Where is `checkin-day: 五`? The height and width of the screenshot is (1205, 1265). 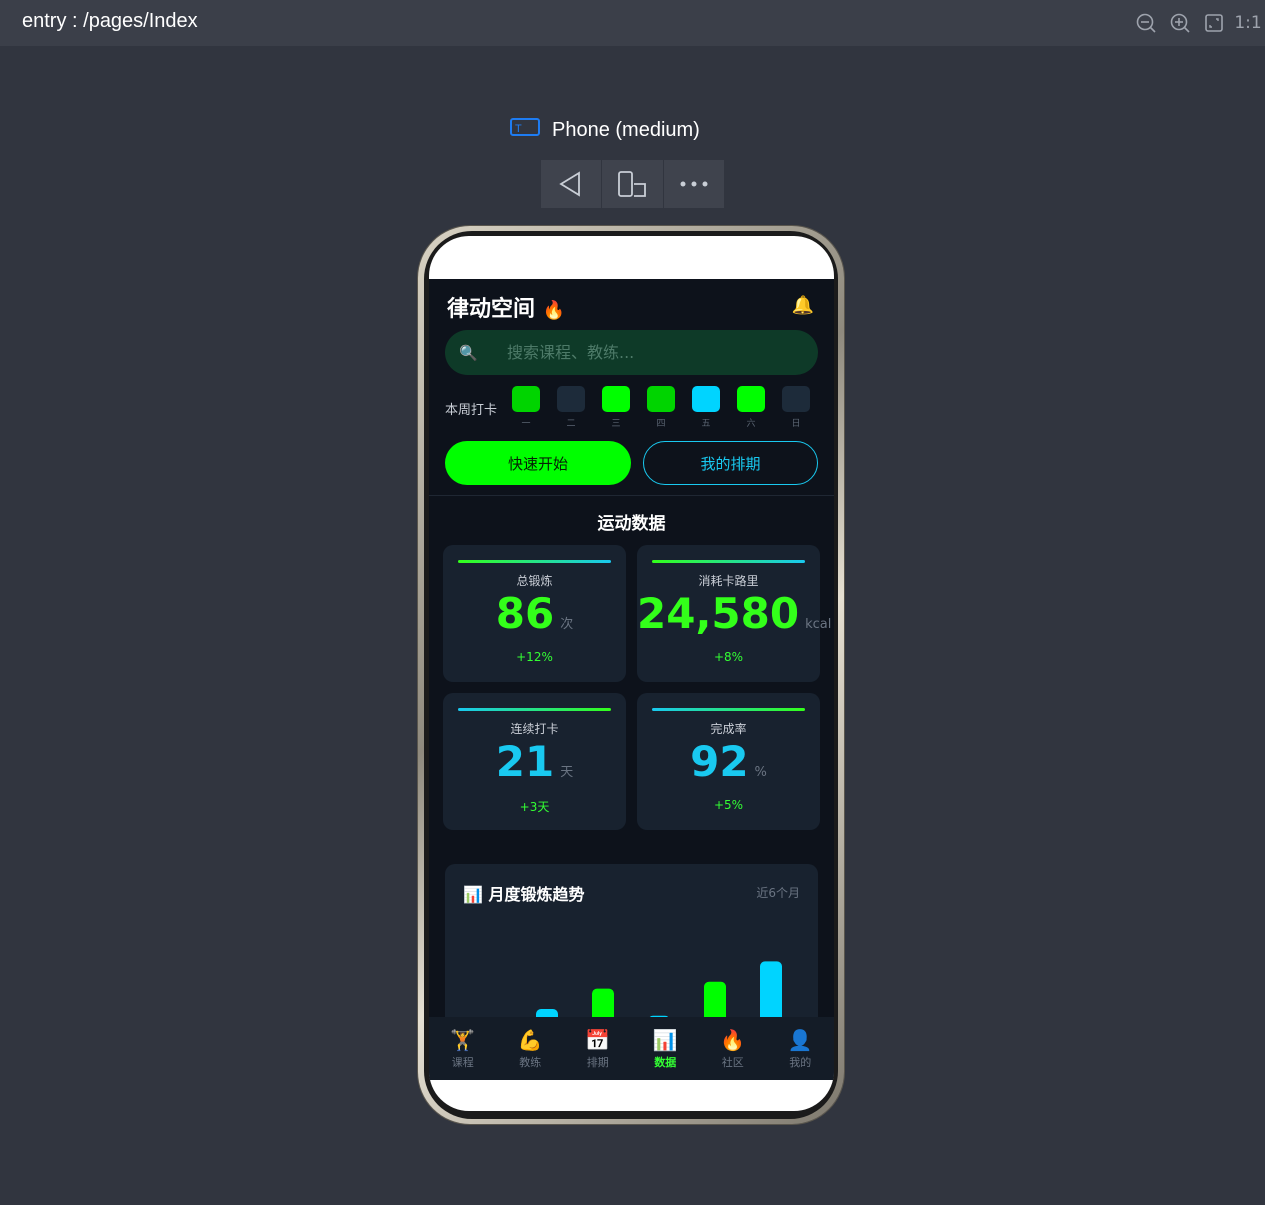 checkin-day: 五 is located at coordinates (706, 407).